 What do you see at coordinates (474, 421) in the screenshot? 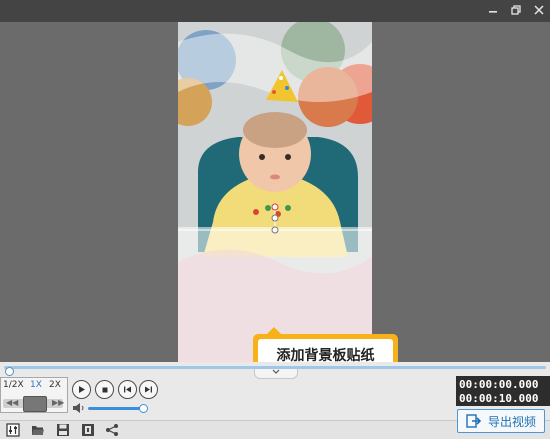
I see `export-icon` at bounding box center [474, 421].